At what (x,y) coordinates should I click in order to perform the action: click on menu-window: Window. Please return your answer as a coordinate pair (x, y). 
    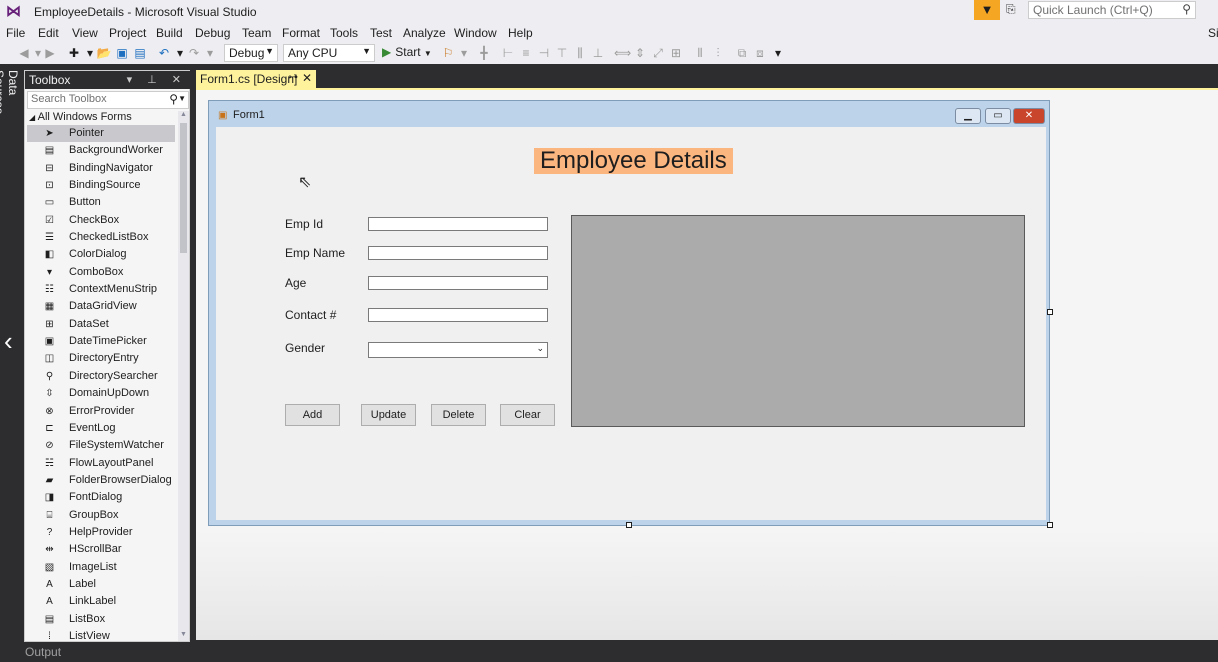
    Looking at the image, I should click on (475, 33).